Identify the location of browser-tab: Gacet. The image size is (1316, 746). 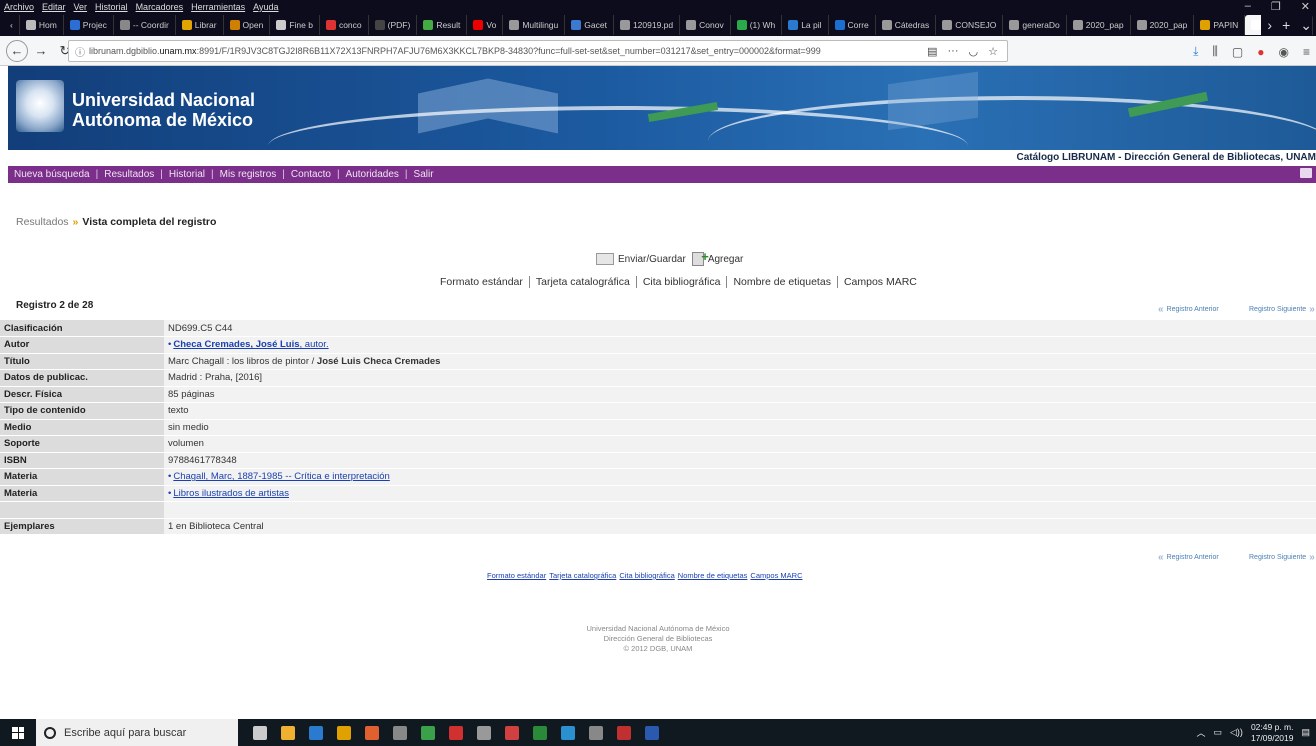
(589, 25).